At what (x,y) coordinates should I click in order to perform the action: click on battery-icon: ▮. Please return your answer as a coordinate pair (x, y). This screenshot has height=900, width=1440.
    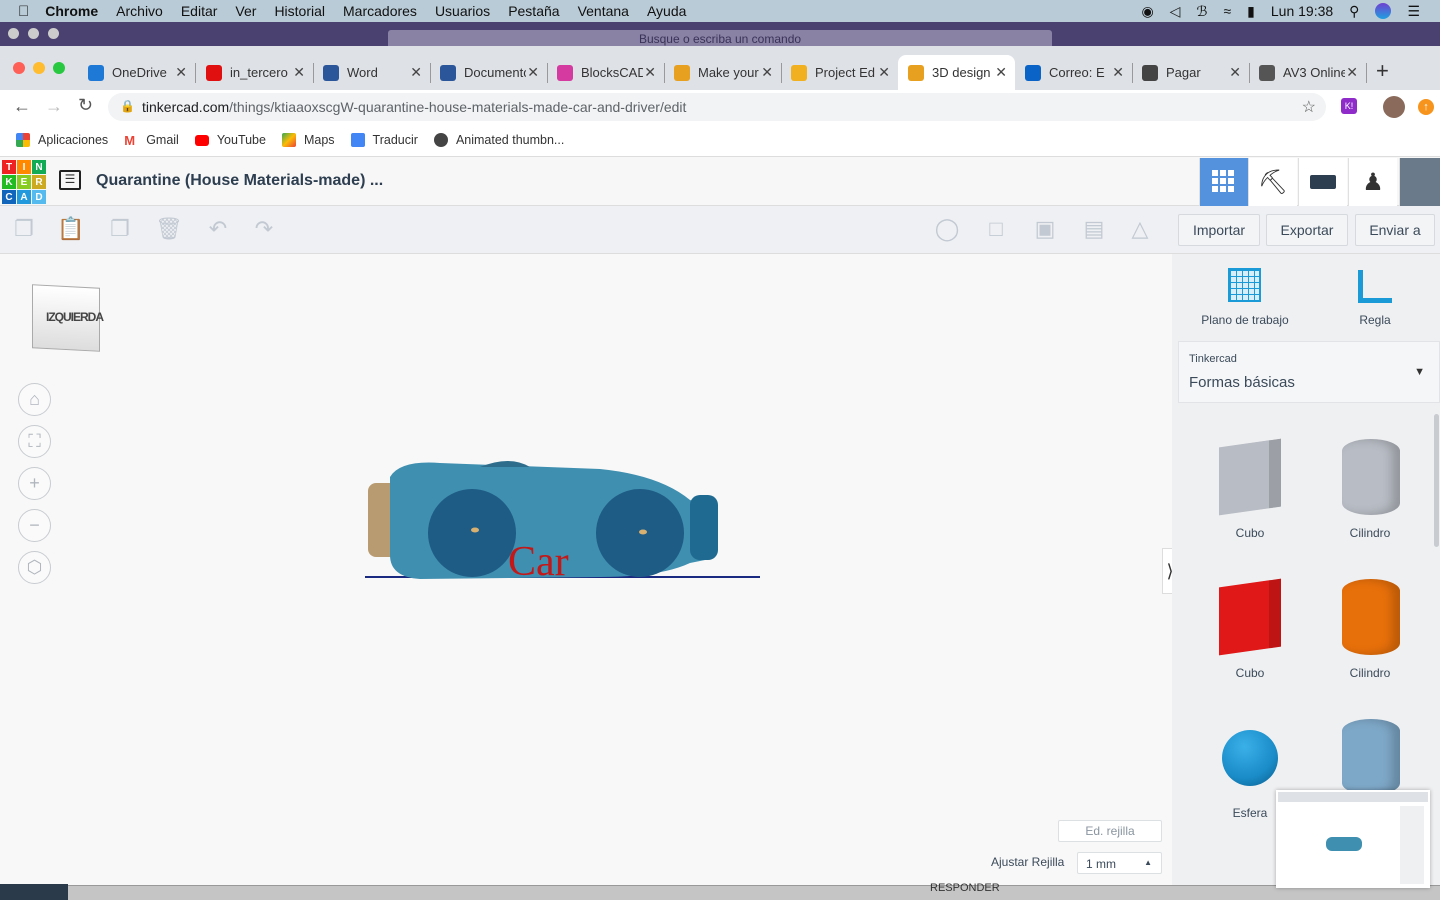
    Looking at the image, I should click on (1251, 11).